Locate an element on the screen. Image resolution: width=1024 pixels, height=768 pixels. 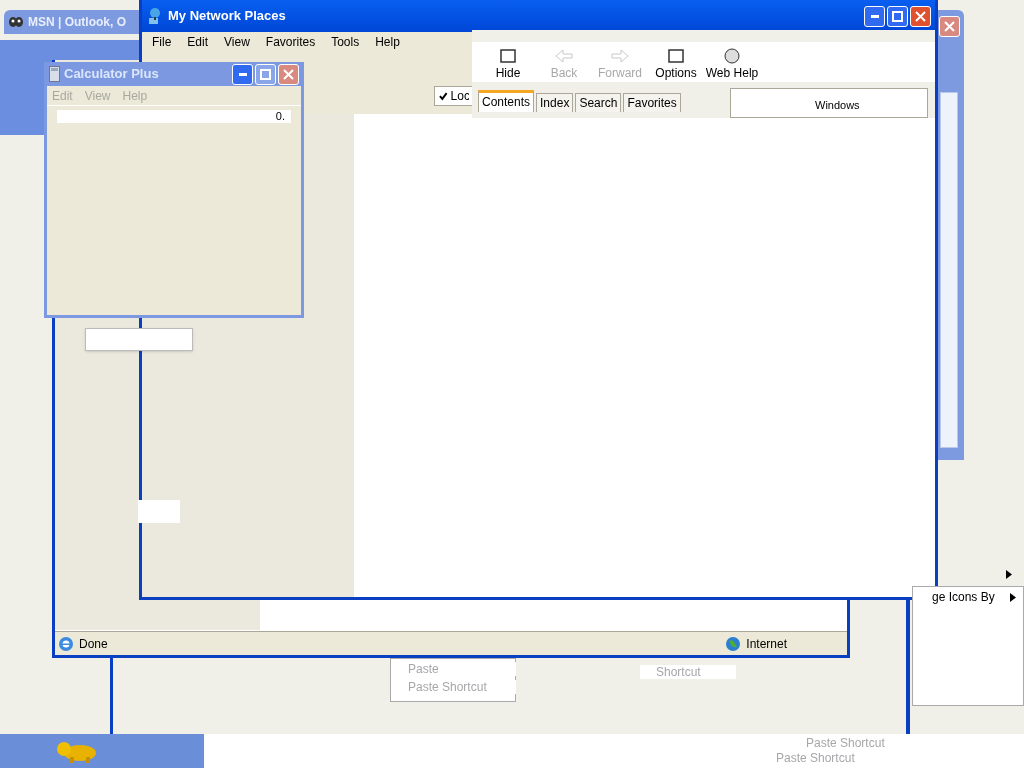
panel-icon is located at coordinates (508, 56).